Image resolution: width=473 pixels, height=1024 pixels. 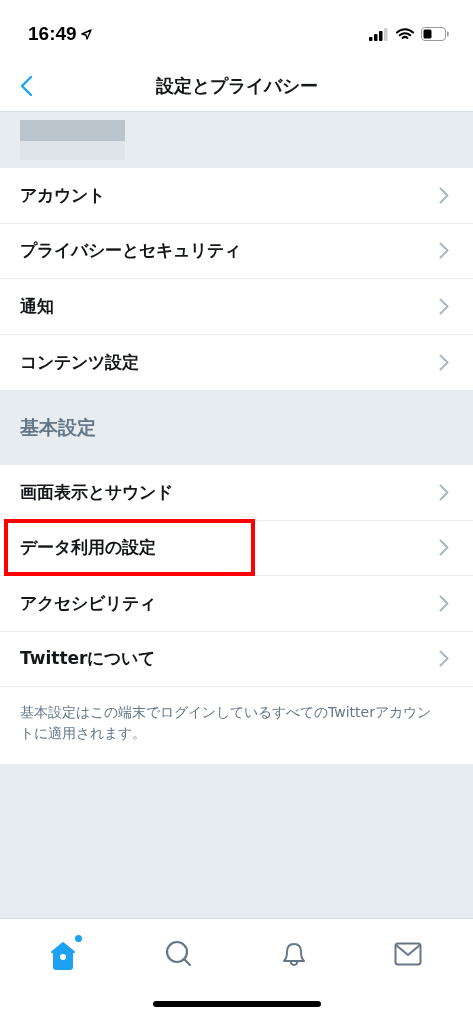 I want to click on row-label: Twitterについて, so click(x=88, y=658).